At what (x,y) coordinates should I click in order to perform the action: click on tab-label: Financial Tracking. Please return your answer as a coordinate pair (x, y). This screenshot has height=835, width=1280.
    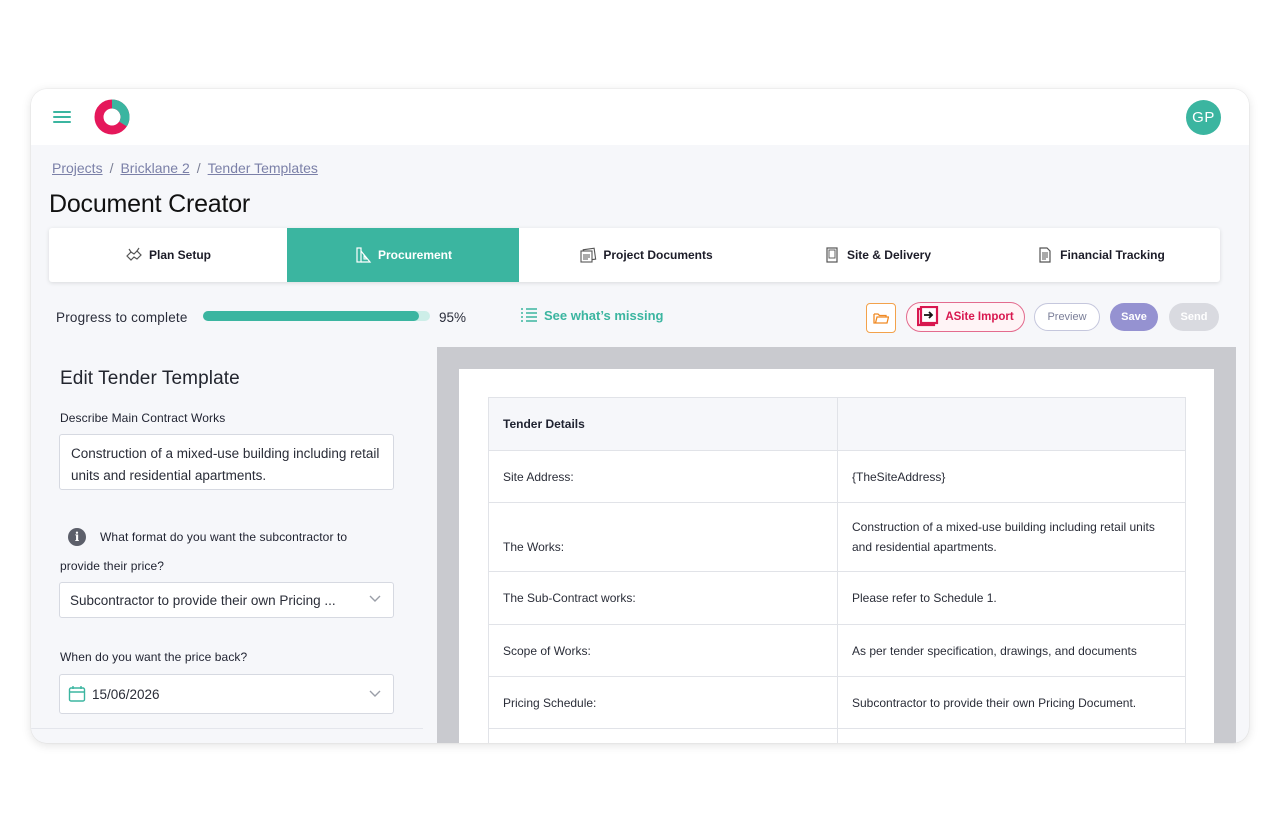
    Looking at the image, I should click on (1112, 255).